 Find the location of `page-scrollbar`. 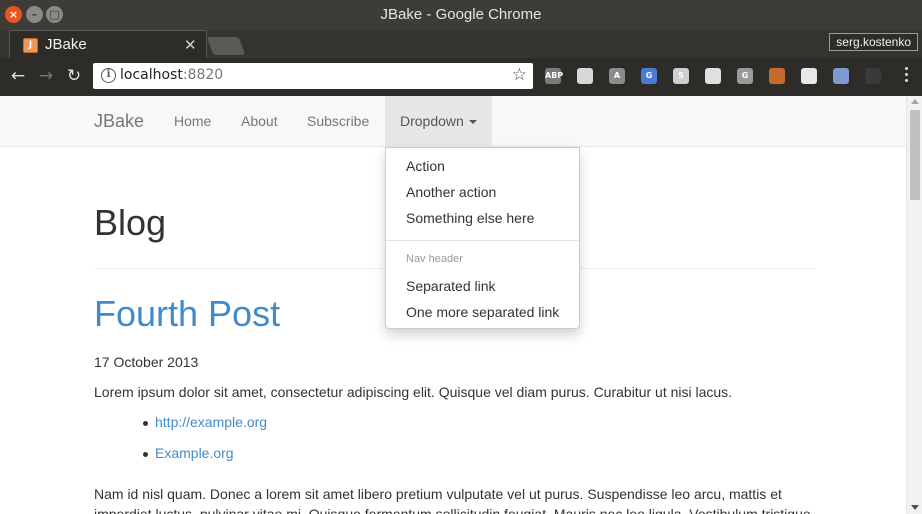

page-scrollbar is located at coordinates (914, 305).